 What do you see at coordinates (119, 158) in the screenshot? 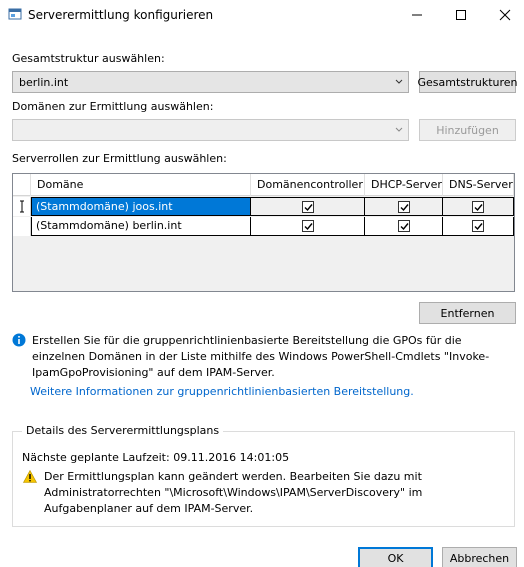
I see `roles-label: Serverrollen zur Ermittlung auswählen:` at bounding box center [119, 158].